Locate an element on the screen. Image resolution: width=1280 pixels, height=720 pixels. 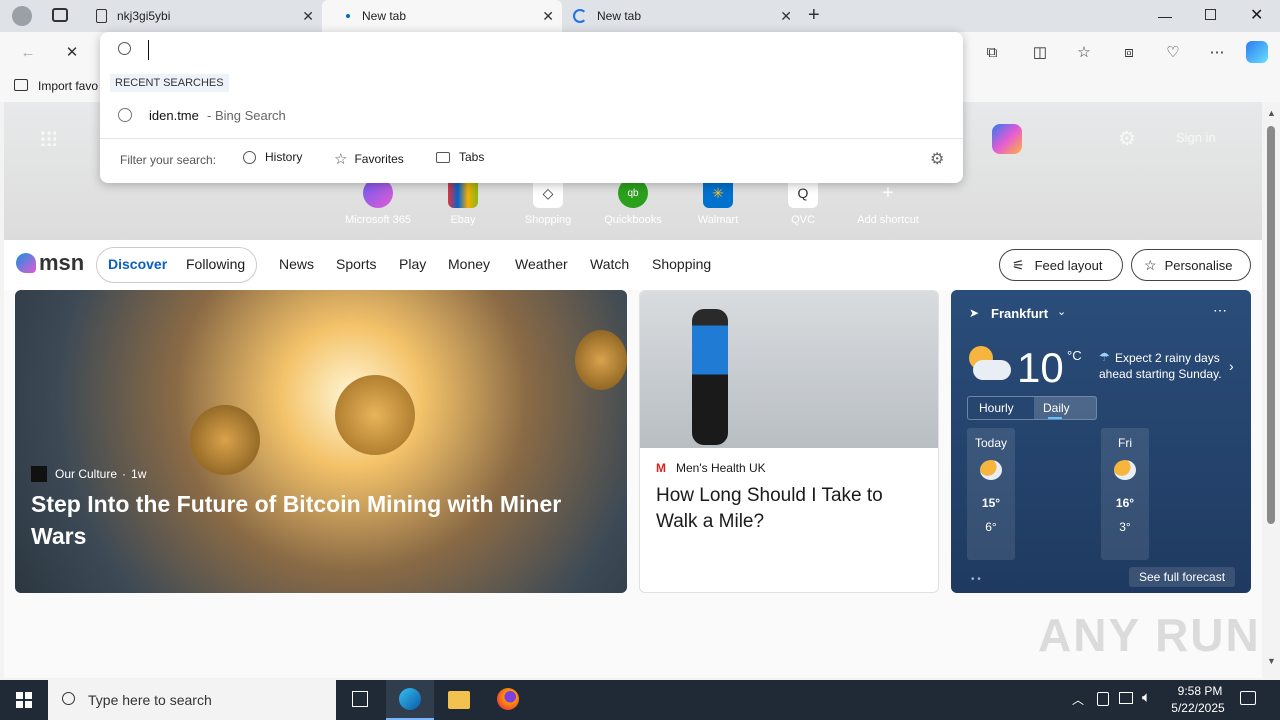
volume-icon: 🔈︎ is located at coordinates (1146, 697).